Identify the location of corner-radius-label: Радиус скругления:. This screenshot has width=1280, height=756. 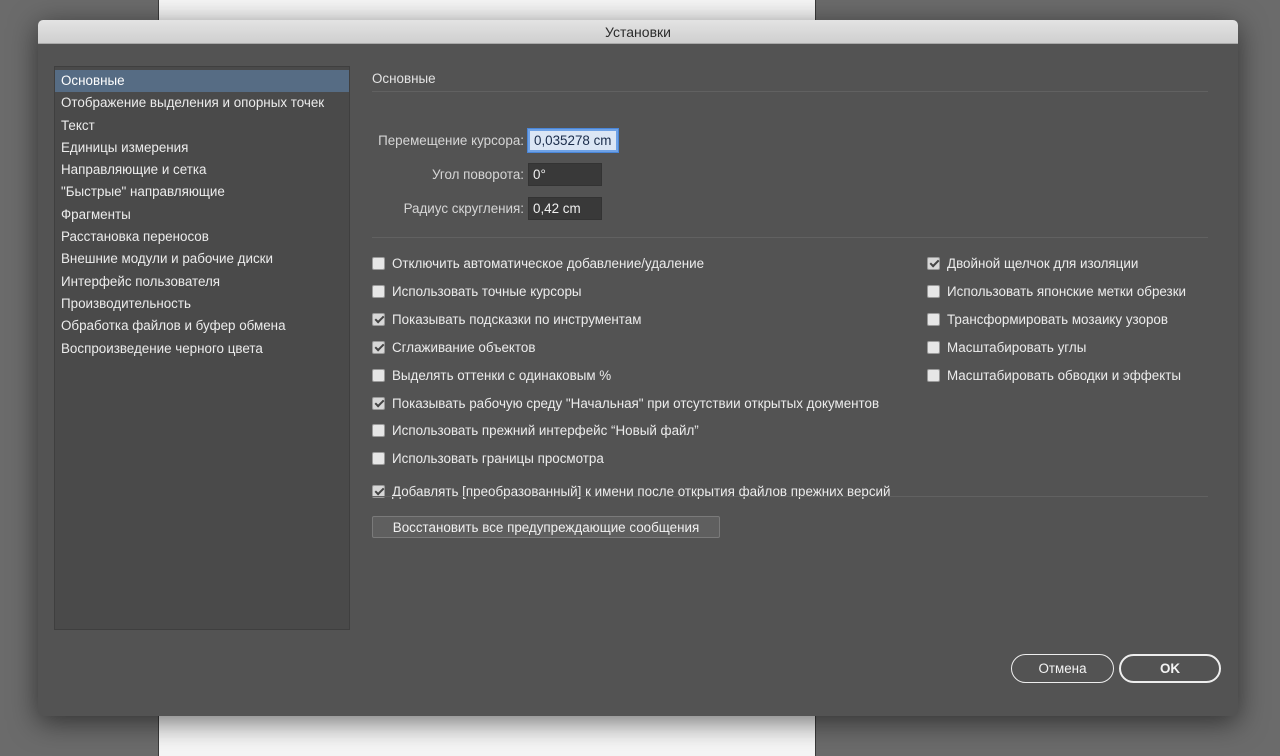
(463, 208).